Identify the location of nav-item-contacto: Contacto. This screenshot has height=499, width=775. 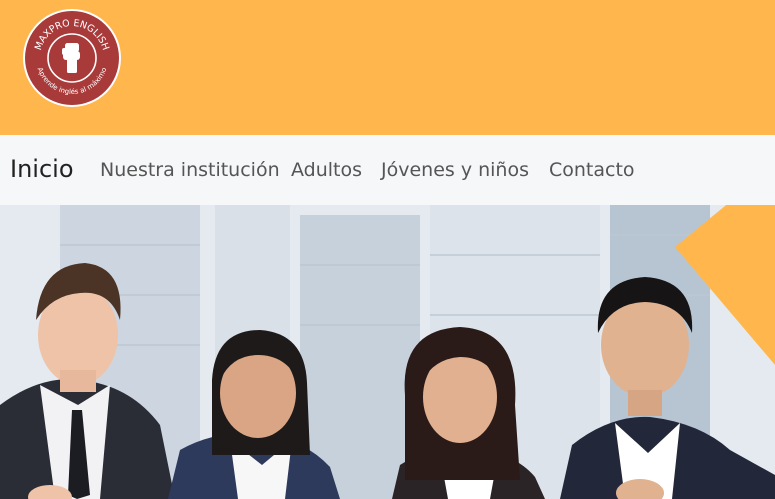
(592, 170).